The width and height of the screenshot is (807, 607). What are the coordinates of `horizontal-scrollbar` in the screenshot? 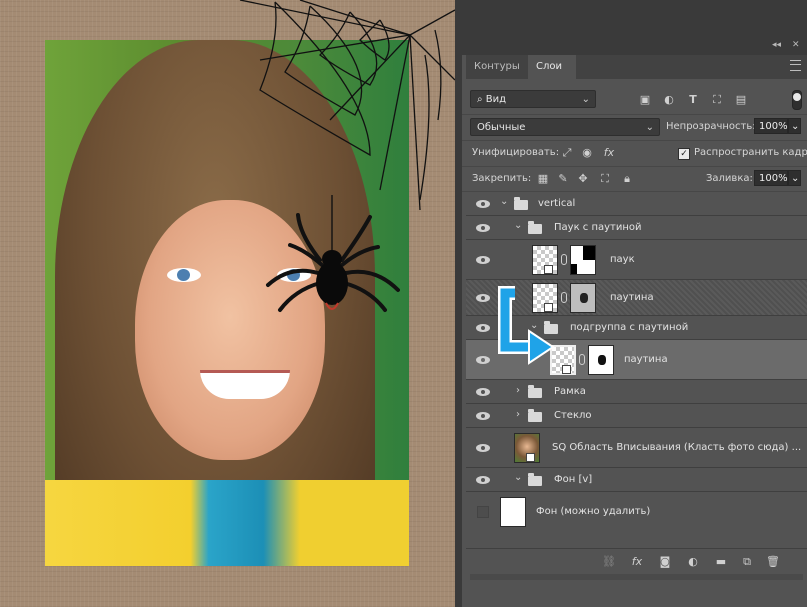 It's located at (636, 577).